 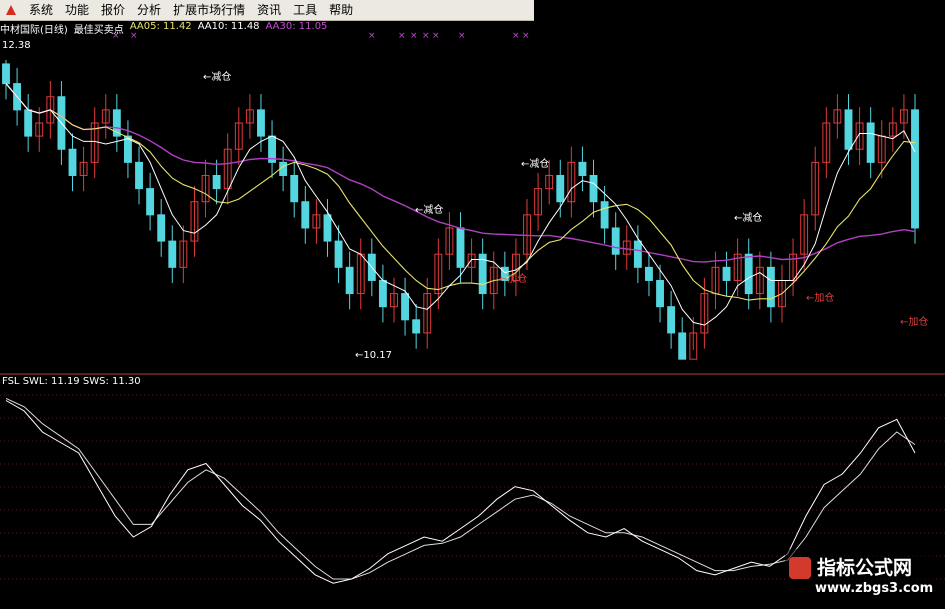 What do you see at coordinates (874, 588) in the screenshot?
I see `watermark-url: www.zbgs3.com` at bounding box center [874, 588].